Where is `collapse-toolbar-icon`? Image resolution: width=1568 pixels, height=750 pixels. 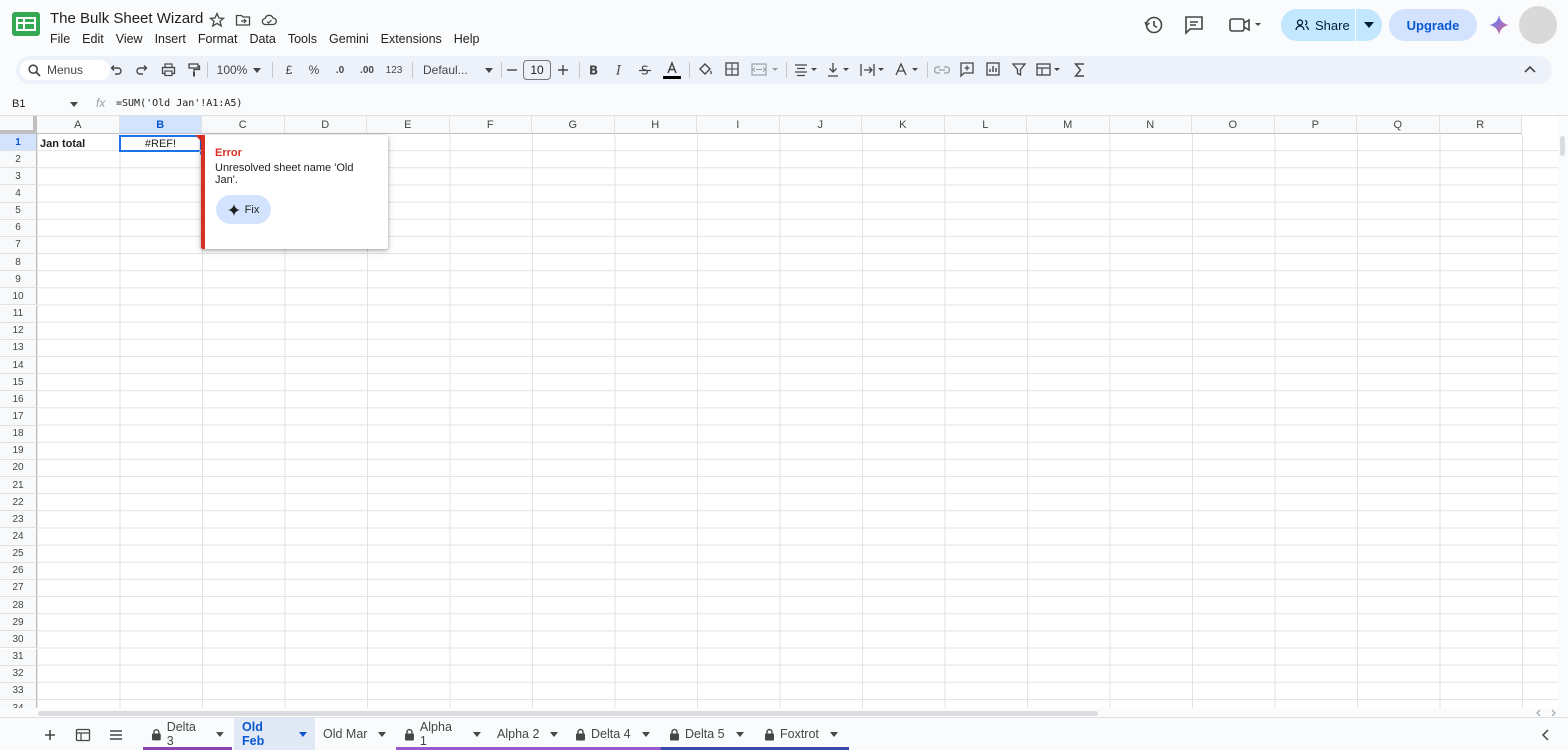
collapse-toolbar-icon is located at coordinates (1530, 70).